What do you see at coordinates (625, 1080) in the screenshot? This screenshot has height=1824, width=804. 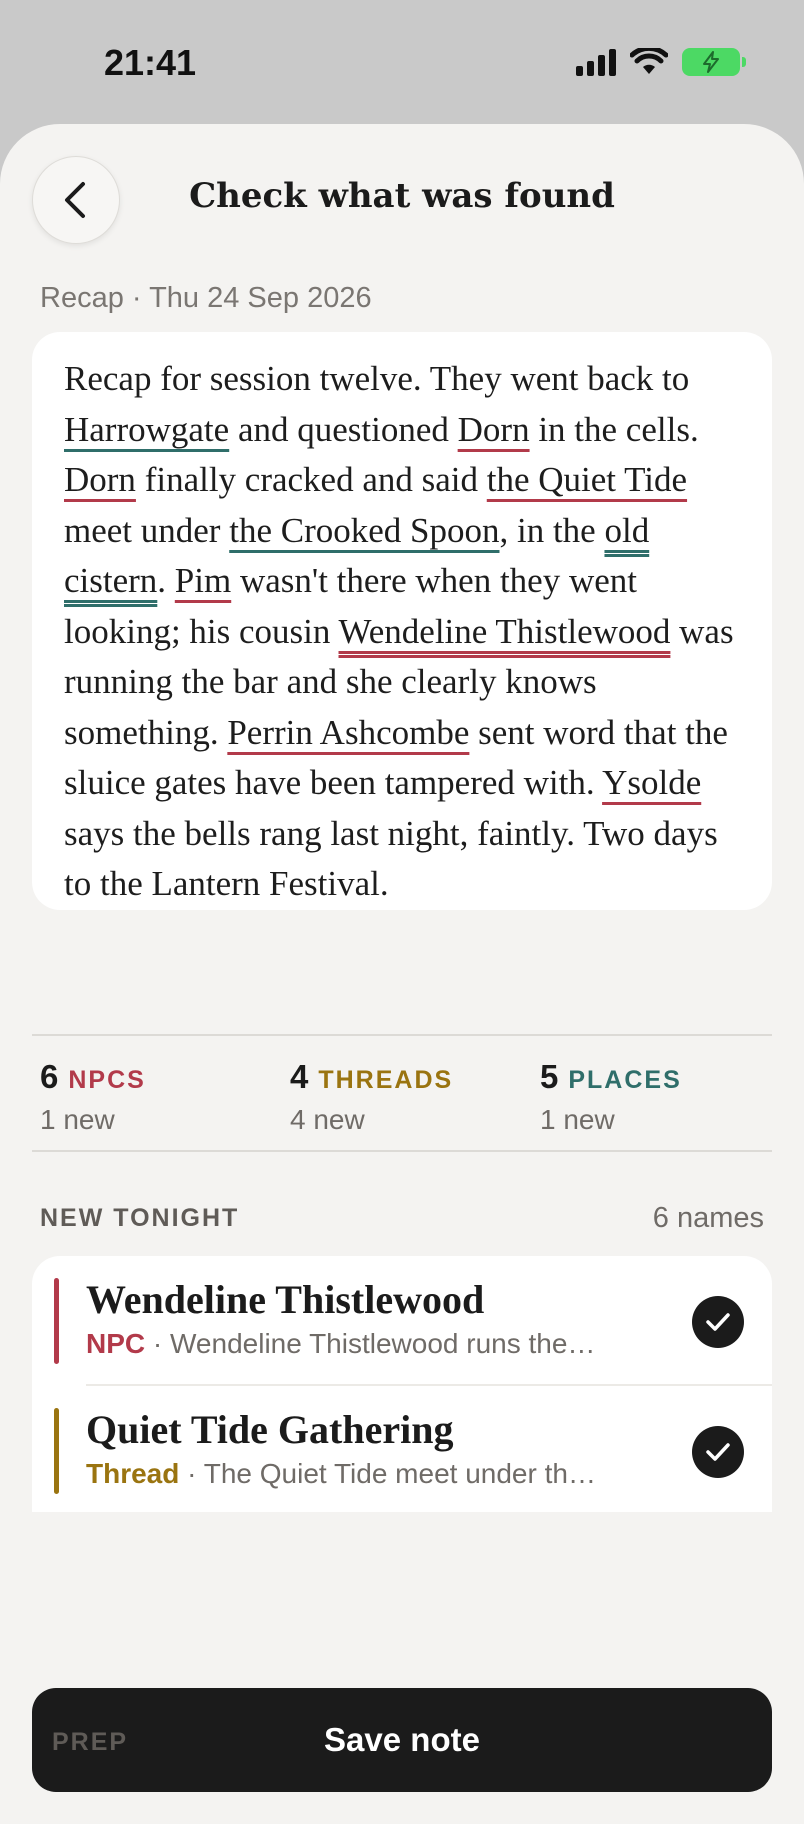 I see `stat-places-label: PLACES` at bounding box center [625, 1080].